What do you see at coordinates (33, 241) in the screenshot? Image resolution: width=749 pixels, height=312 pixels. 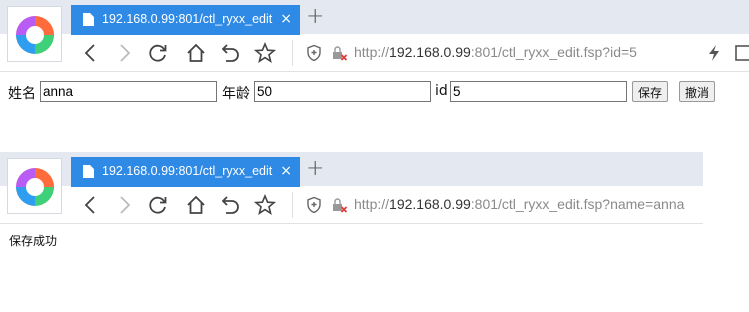 I see `save-success-message: 保存成功` at bounding box center [33, 241].